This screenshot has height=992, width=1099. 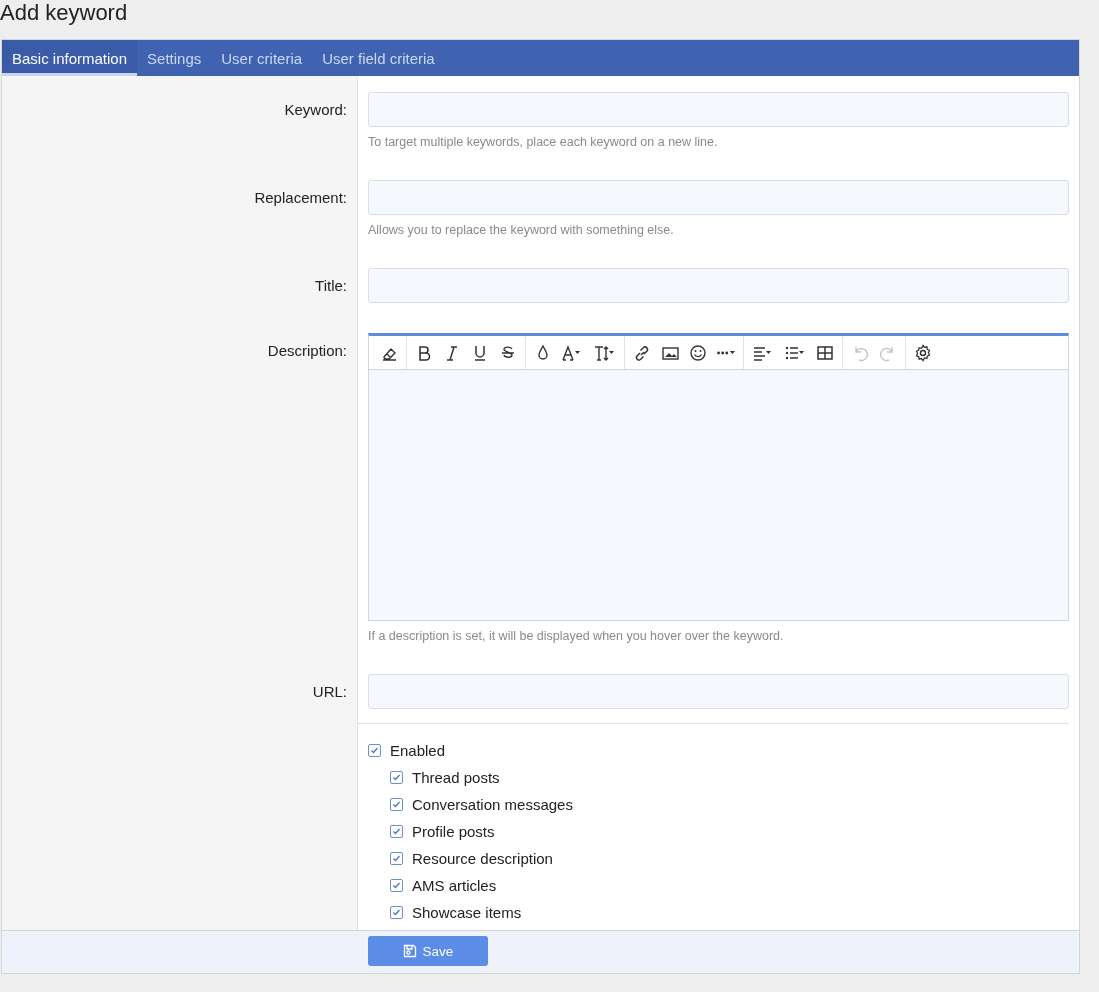 I want to click on field-label: Keyword:, so click(x=315, y=110).